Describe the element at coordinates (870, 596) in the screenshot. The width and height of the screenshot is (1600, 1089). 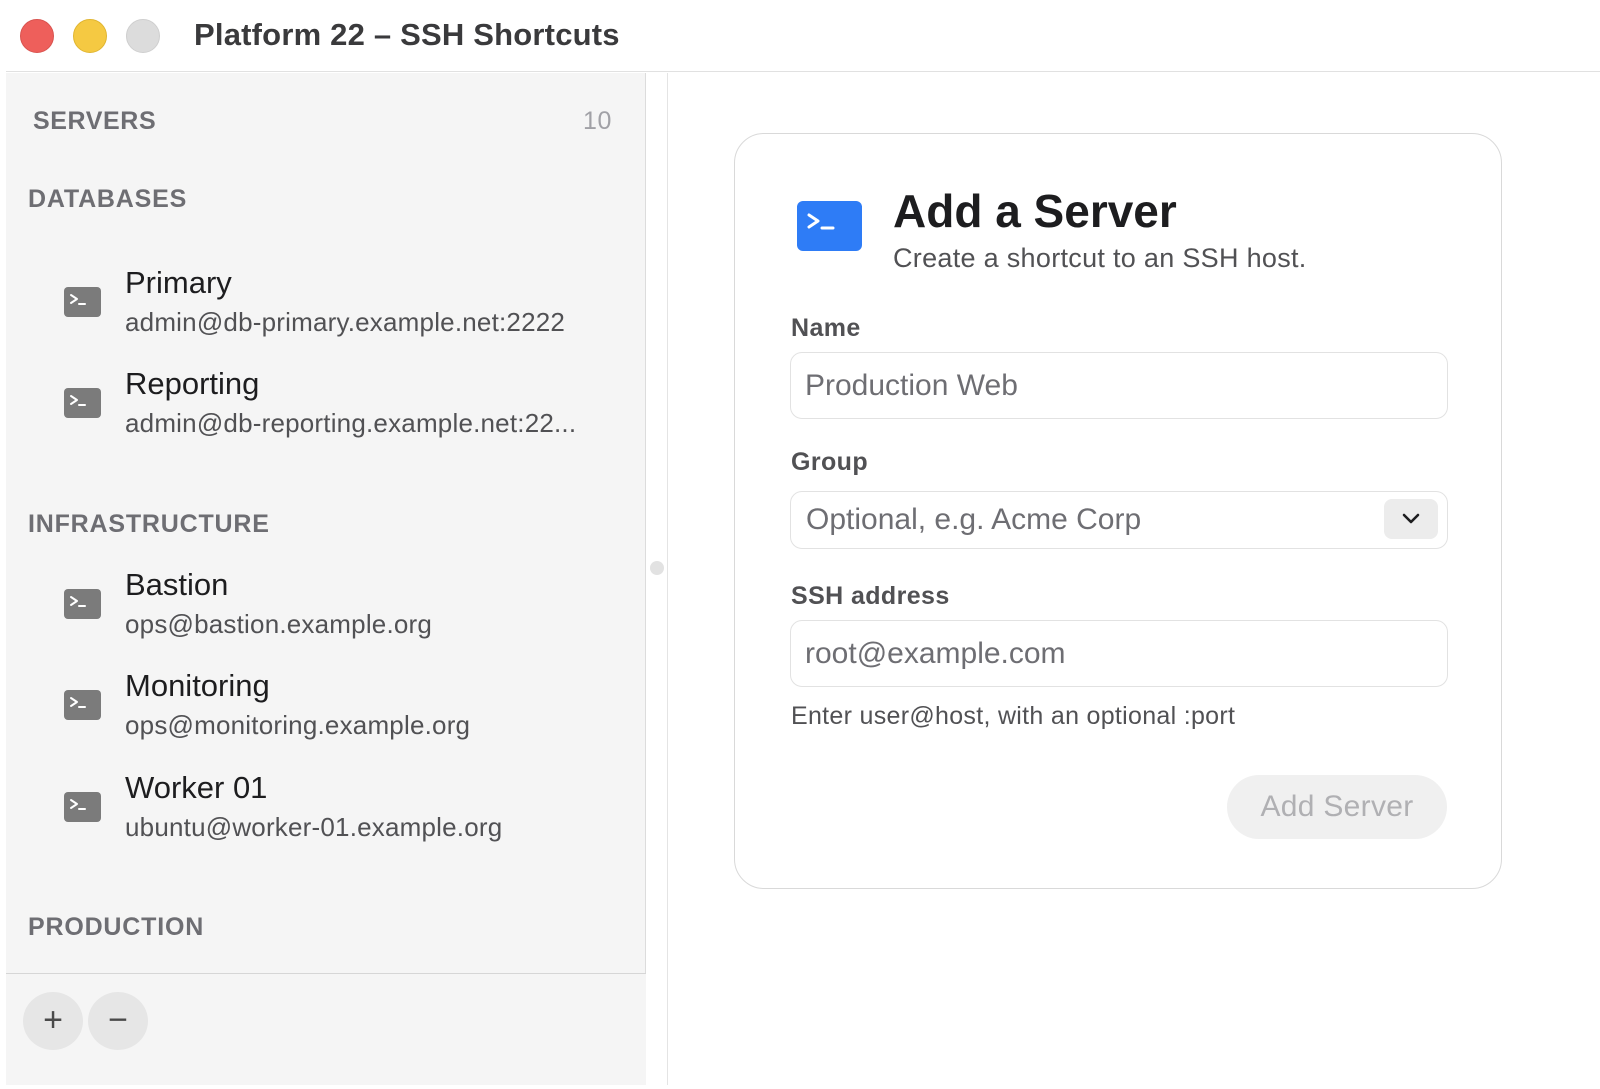
I see `ssh-address-label: SSH address` at that location.